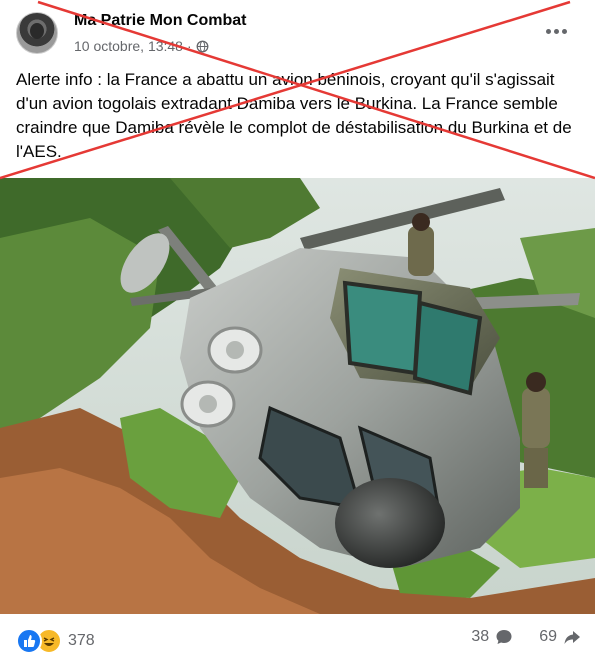 The width and height of the screenshot is (595, 663). I want to click on globe-icon, so click(202, 46).